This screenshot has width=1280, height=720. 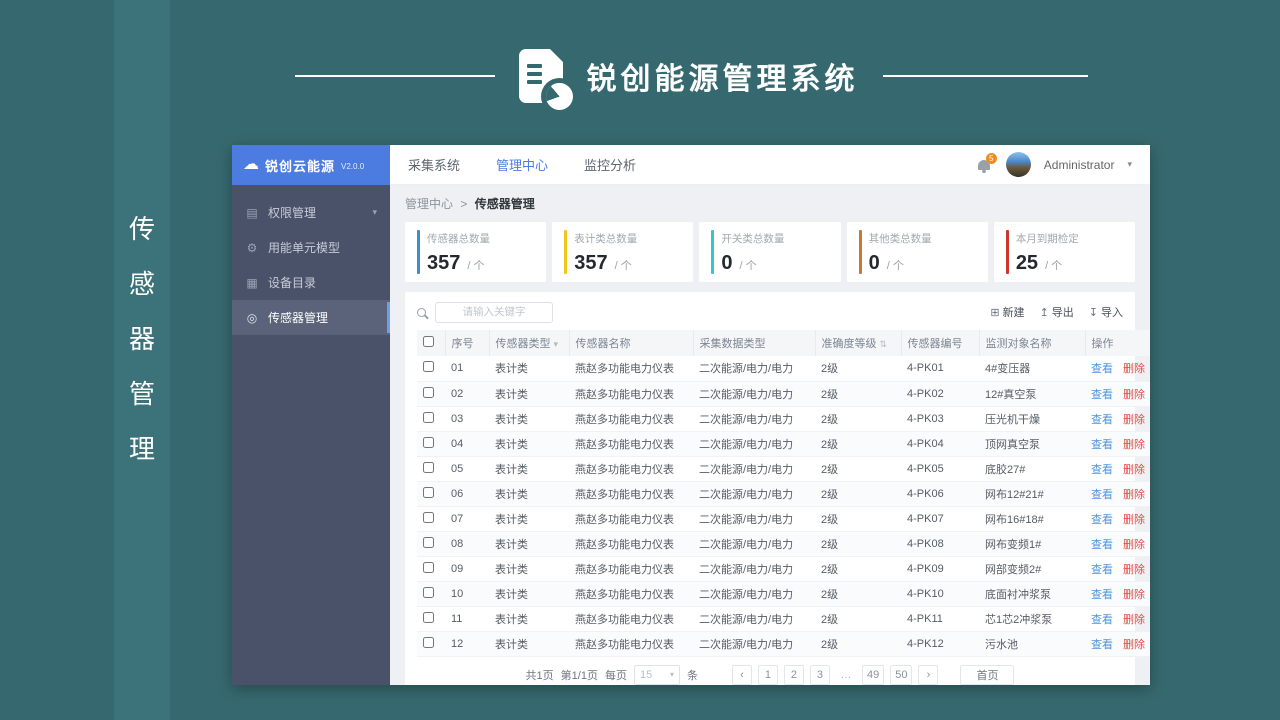 What do you see at coordinates (1007, 312) in the screenshot?
I see `new-button: ⊞ 新建` at bounding box center [1007, 312].